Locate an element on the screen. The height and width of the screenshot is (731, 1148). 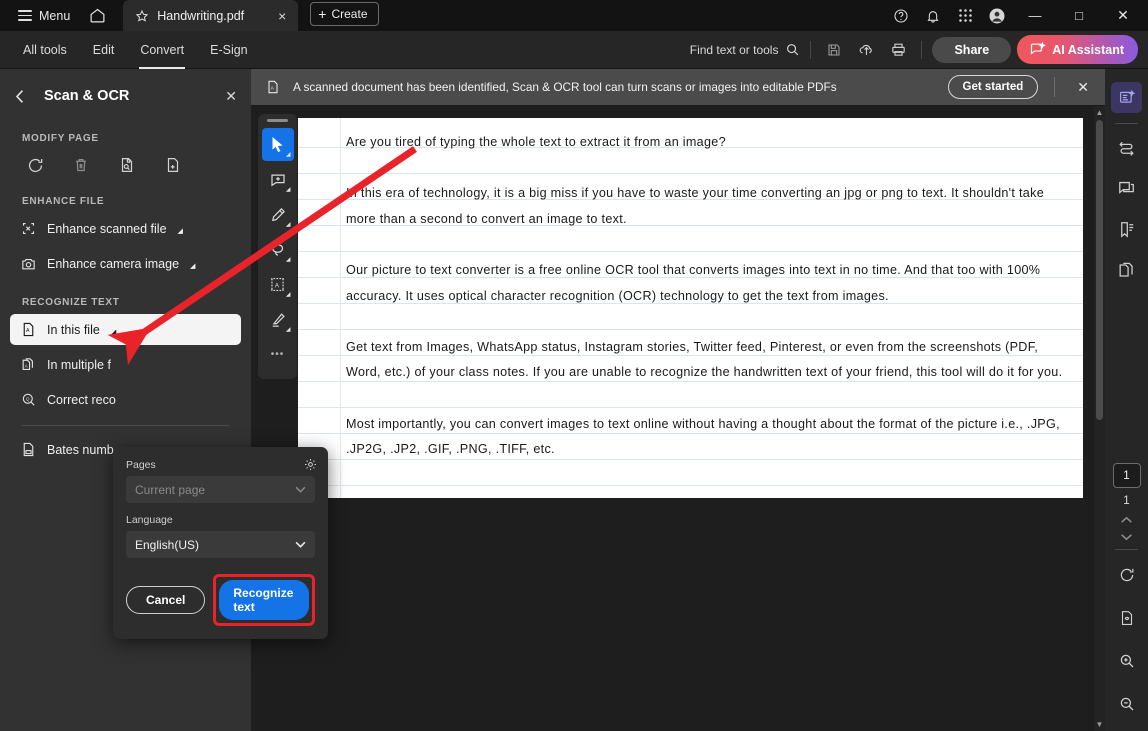
current-page-value: 1 is located at coordinates (1126, 475).